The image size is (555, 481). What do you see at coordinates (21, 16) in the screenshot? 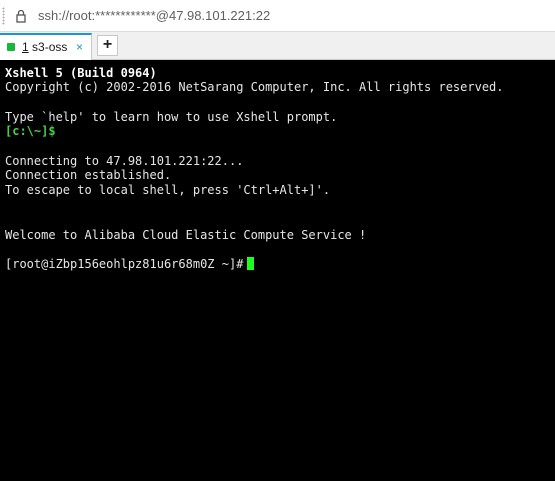
I see `lock-icon` at bounding box center [21, 16].